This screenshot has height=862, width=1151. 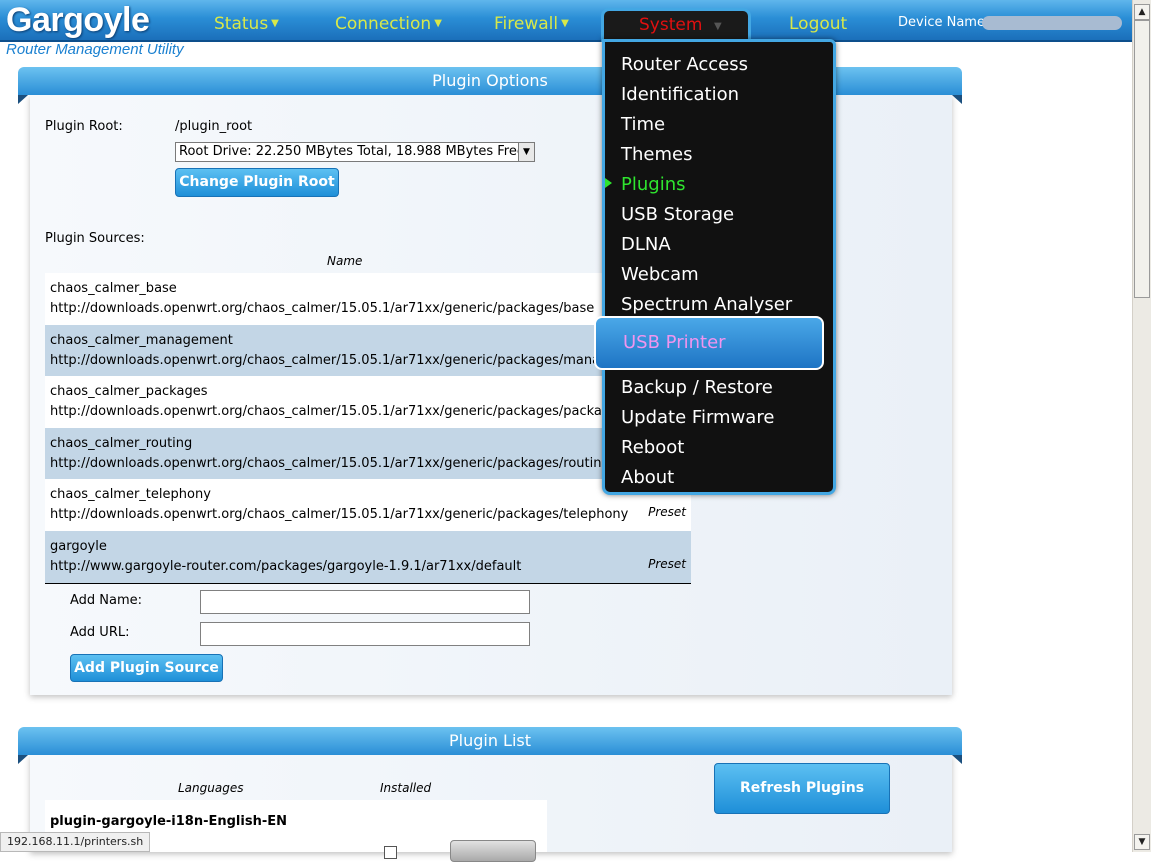 What do you see at coordinates (526, 152) in the screenshot?
I see `chevron-down-icon: ▼` at bounding box center [526, 152].